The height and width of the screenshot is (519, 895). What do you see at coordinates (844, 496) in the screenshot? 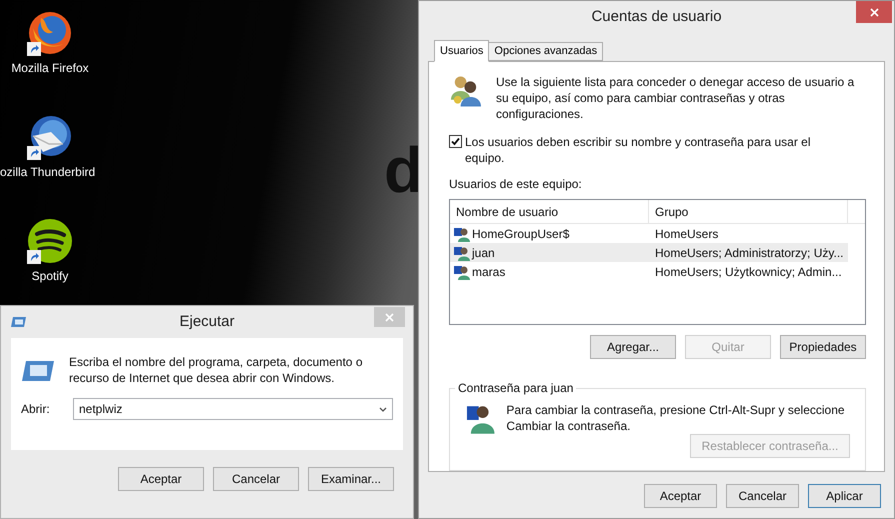
I see `dialog-button: Aplicar` at bounding box center [844, 496].